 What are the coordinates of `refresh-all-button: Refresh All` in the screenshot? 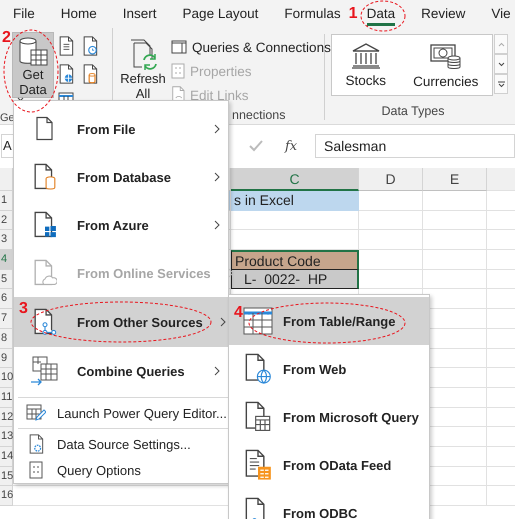 It's located at (143, 67).